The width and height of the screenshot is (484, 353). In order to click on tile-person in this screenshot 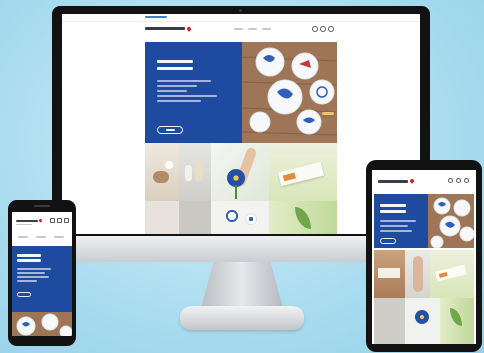, I will do `click(418, 274)`.